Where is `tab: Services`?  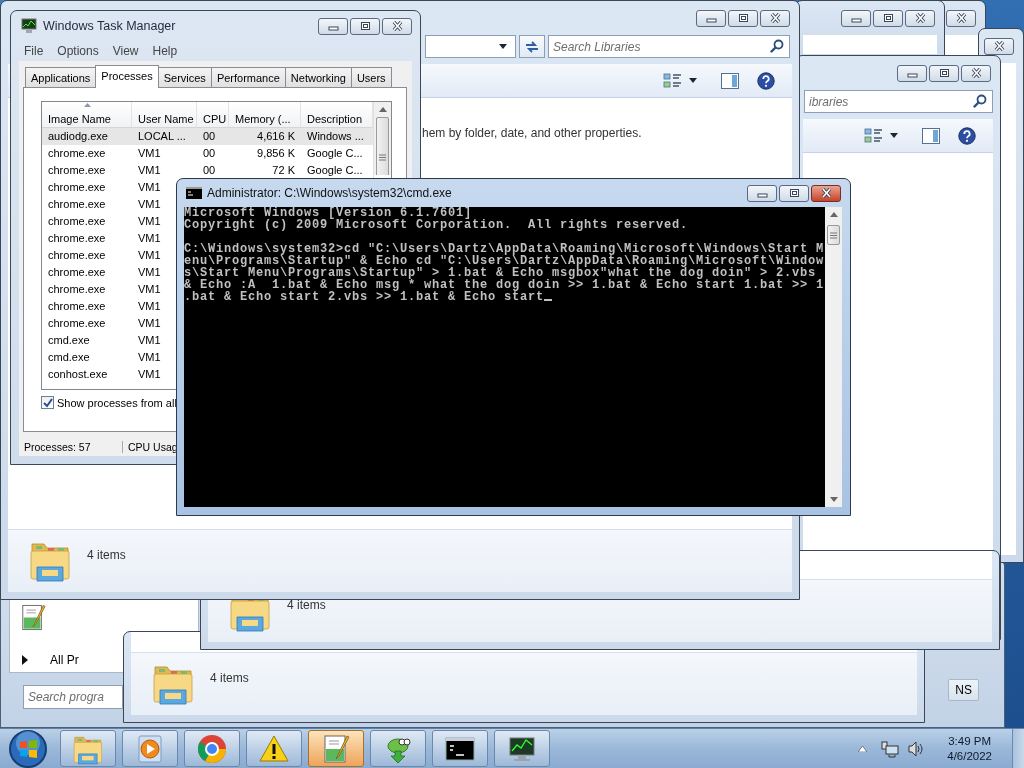
tab: Services is located at coordinates (184, 77).